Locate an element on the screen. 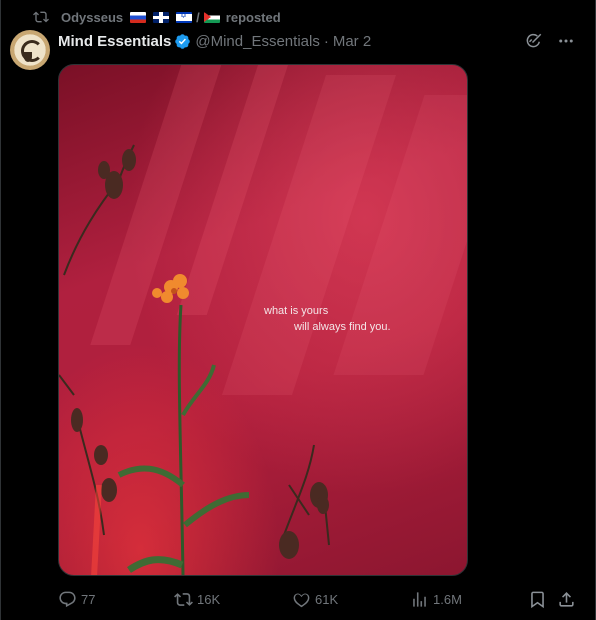  bookmark-icon is located at coordinates (537, 599).